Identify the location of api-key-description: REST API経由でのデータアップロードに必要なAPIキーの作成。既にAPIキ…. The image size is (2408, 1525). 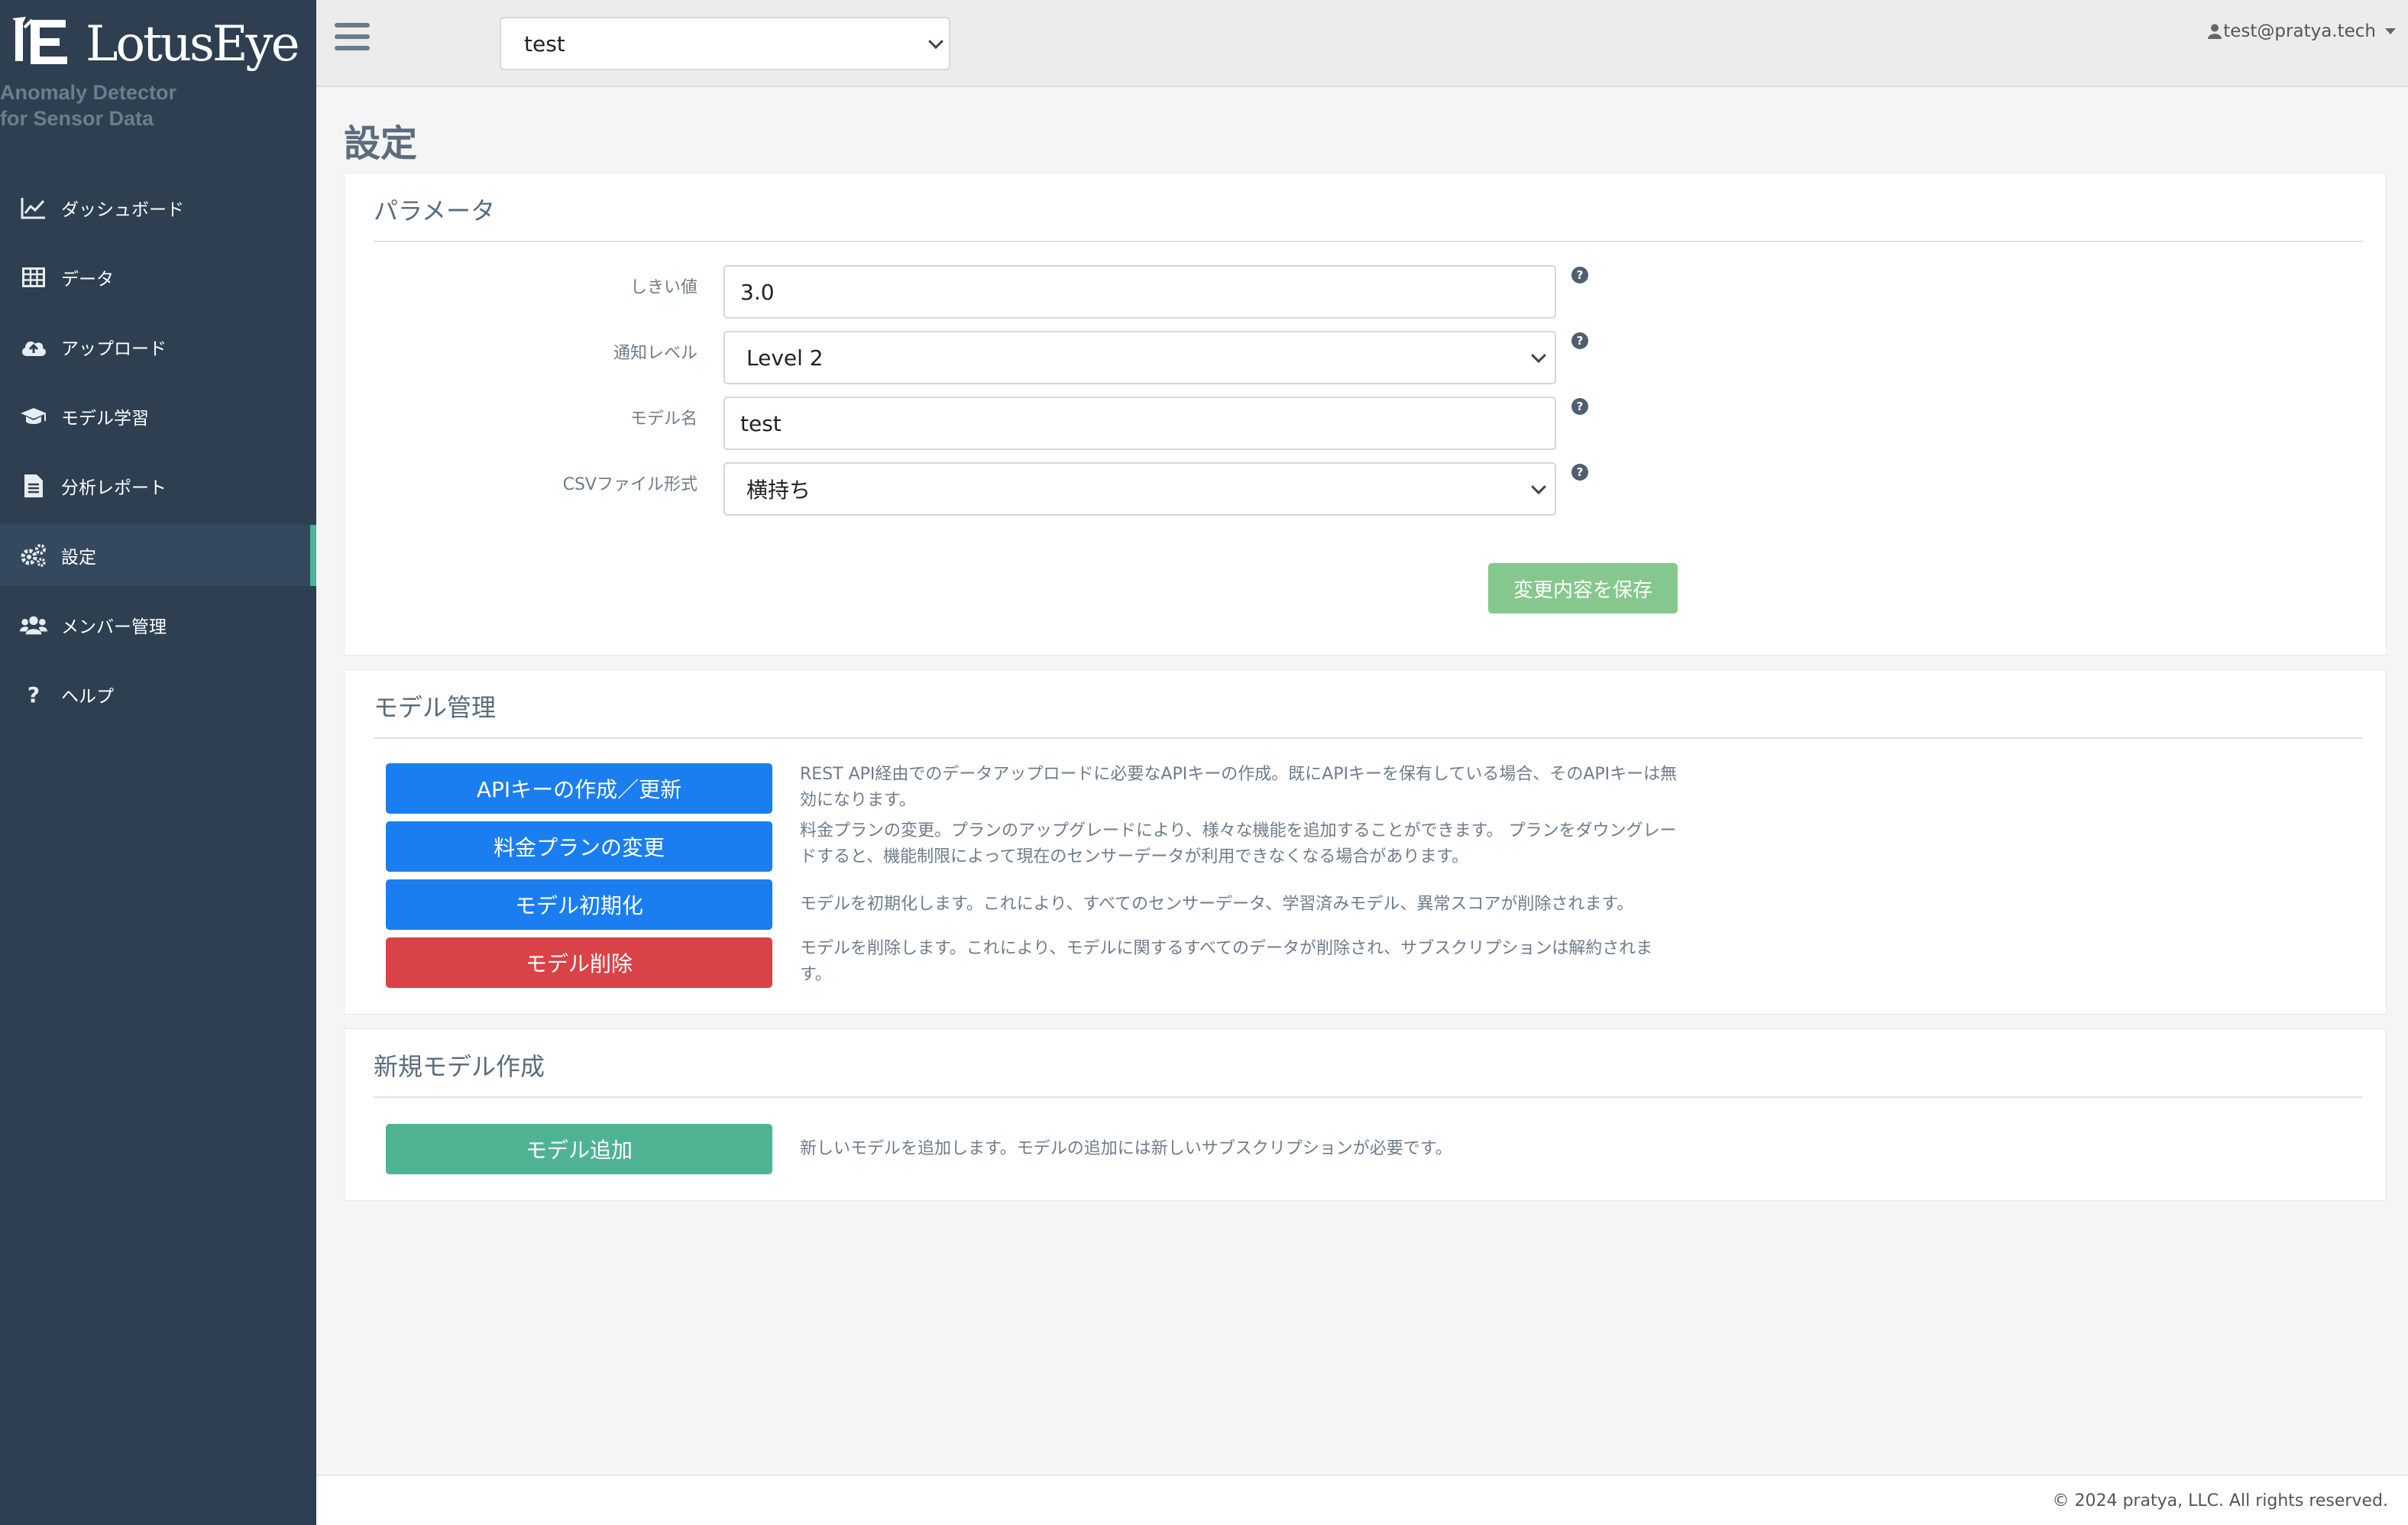
(1270, 788).